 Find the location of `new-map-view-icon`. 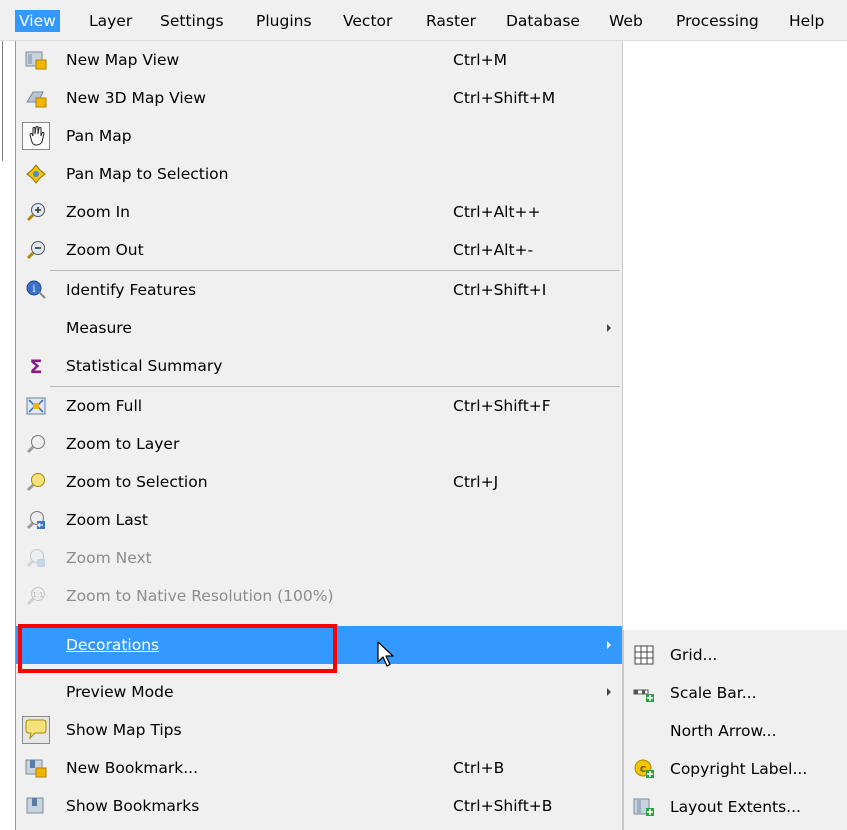

new-map-view-icon is located at coordinates (36, 60).